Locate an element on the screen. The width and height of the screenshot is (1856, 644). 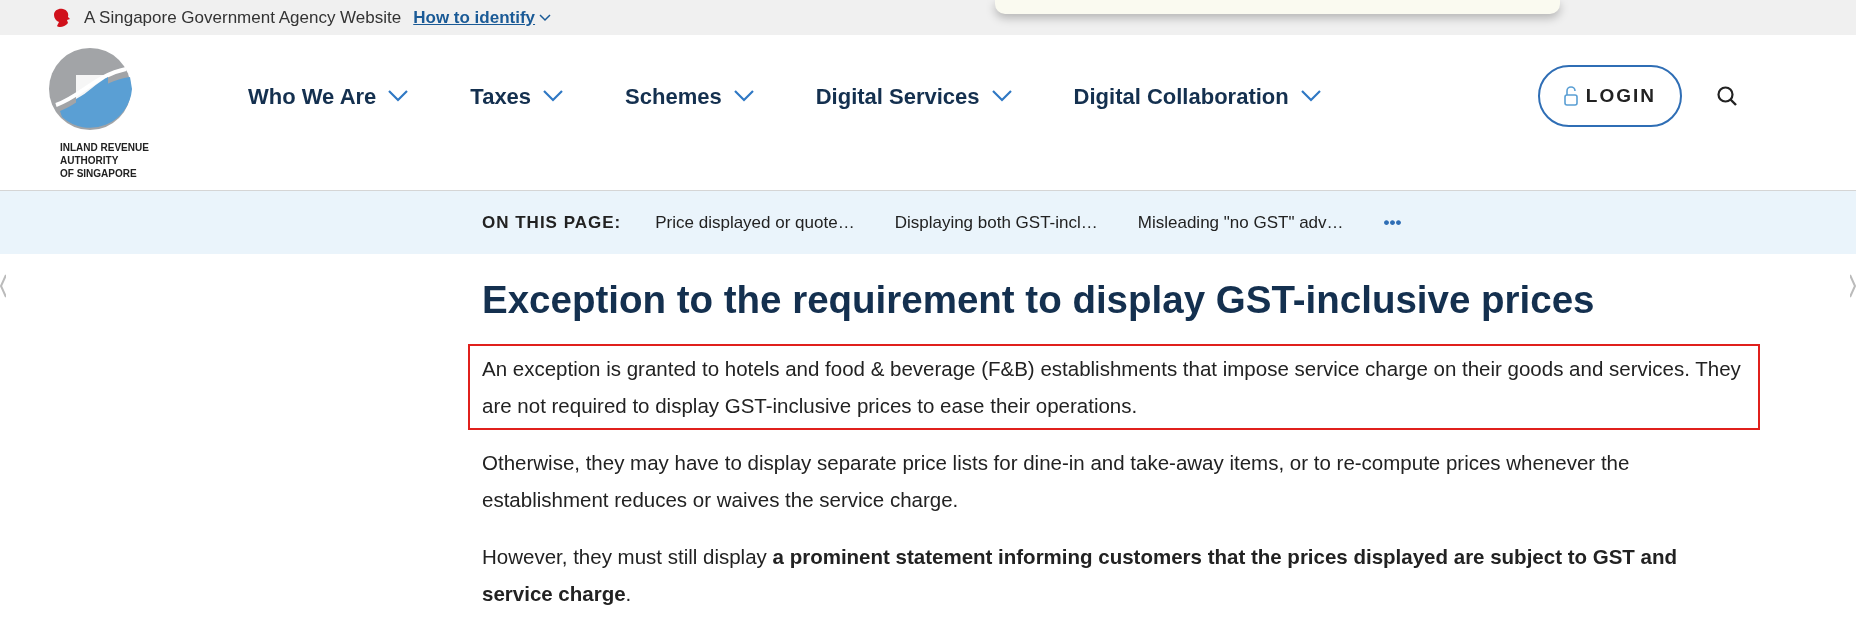
nav-menu-item: Who We Are is located at coordinates (328, 96).